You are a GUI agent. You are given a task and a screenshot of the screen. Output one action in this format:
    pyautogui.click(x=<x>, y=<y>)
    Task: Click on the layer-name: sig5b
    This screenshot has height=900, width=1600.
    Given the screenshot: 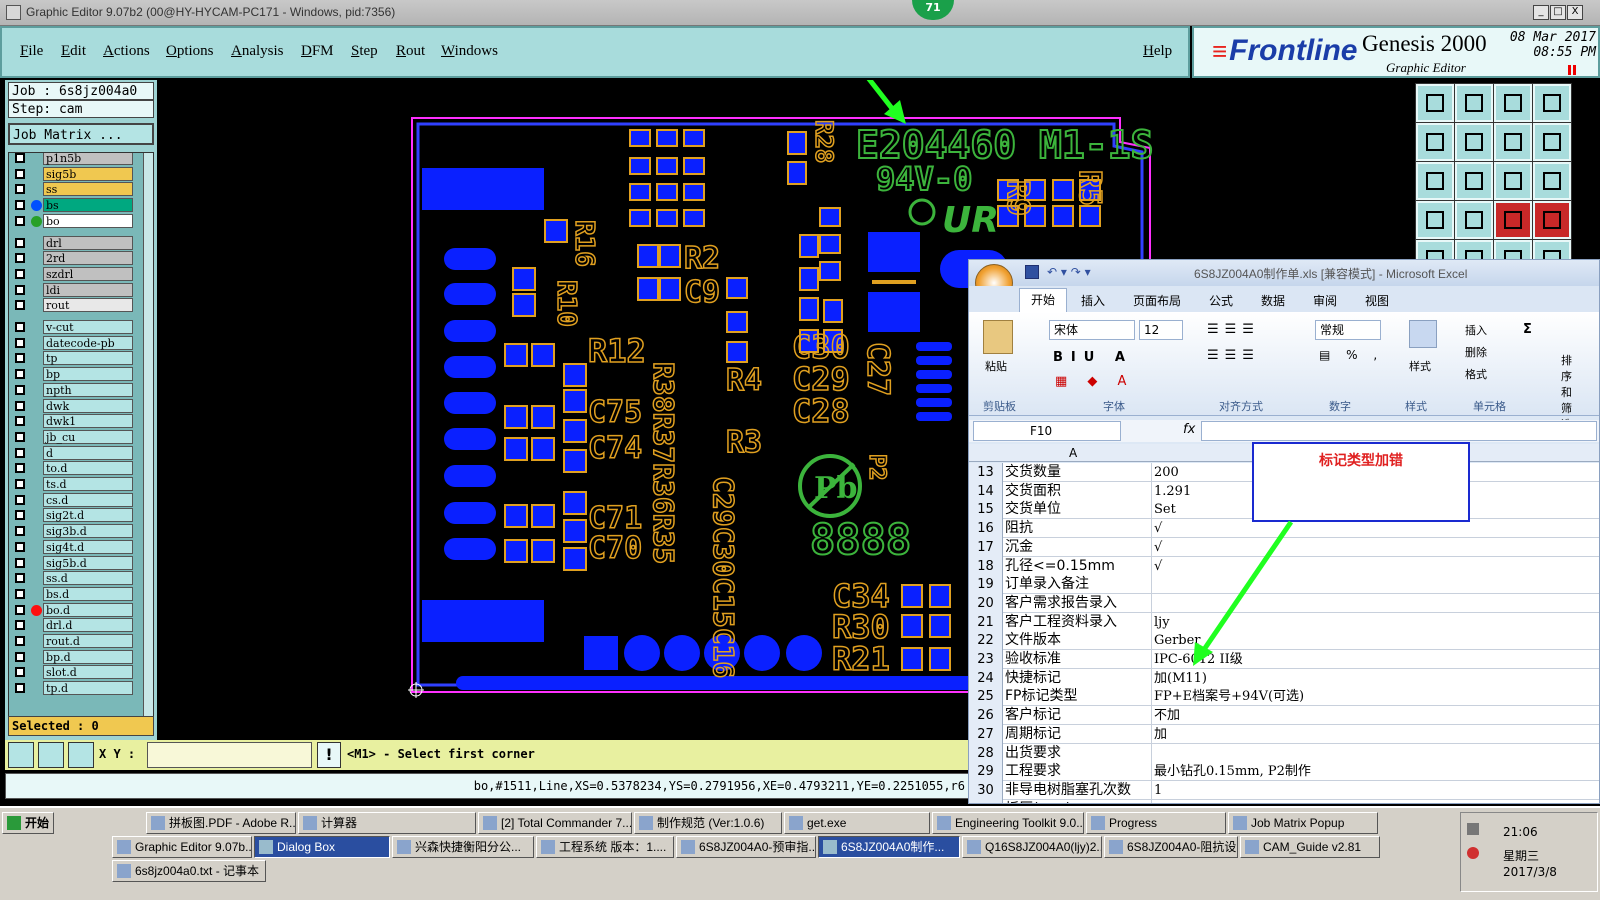 What is the action you would take?
    pyautogui.click(x=88, y=173)
    